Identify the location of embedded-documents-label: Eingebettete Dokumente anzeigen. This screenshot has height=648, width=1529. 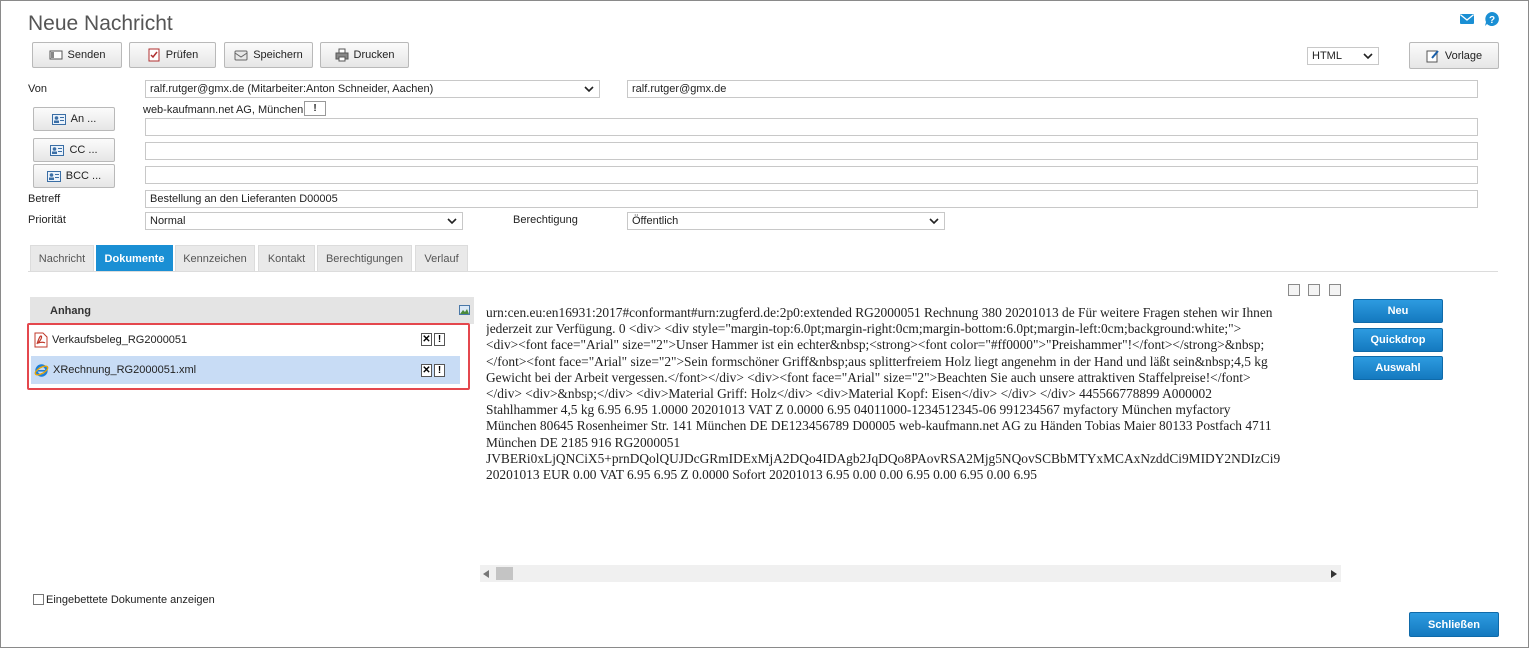
(130, 600).